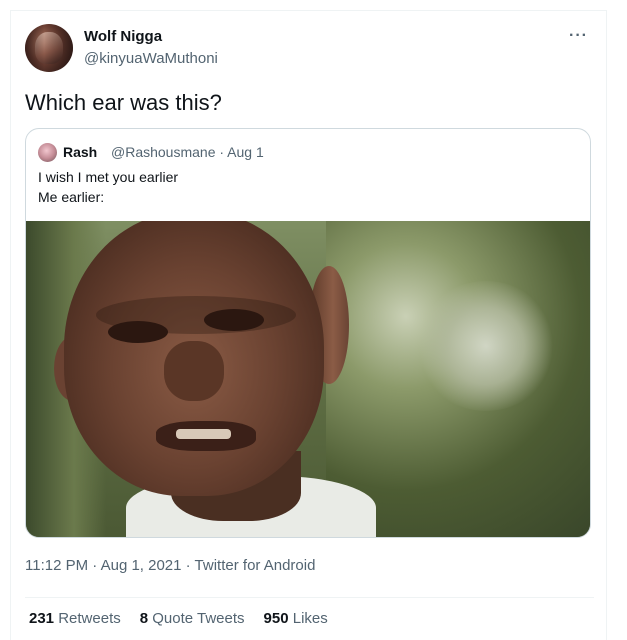 This screenshot has width=627, height=640. What do you see at coordinates (198, 618) in the screenshot?
I see `quote-tweets-label: Quote Tweets` at bounding box center [198, 618].